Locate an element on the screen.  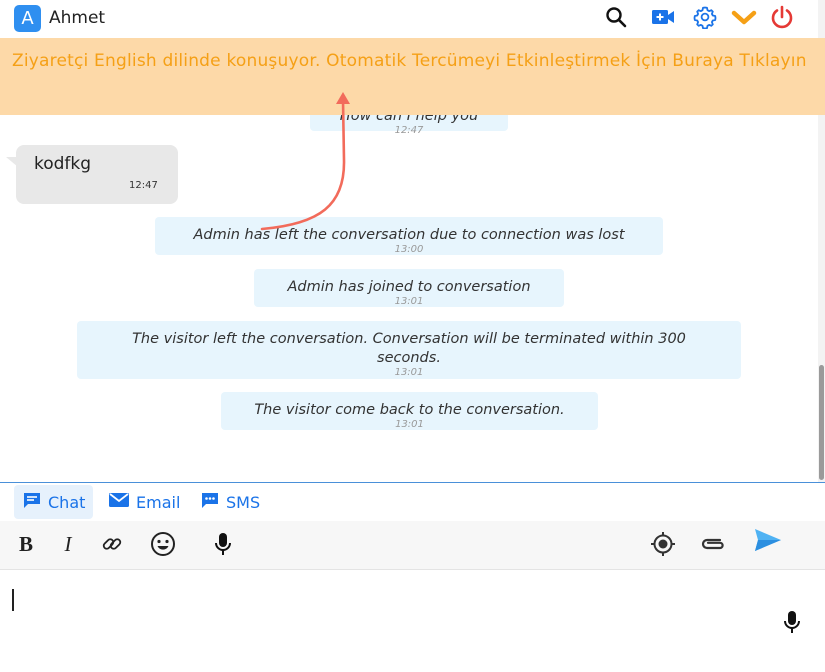
system-message: Admin has joined to conversation 13:01 is located at coordinates (409, 288).